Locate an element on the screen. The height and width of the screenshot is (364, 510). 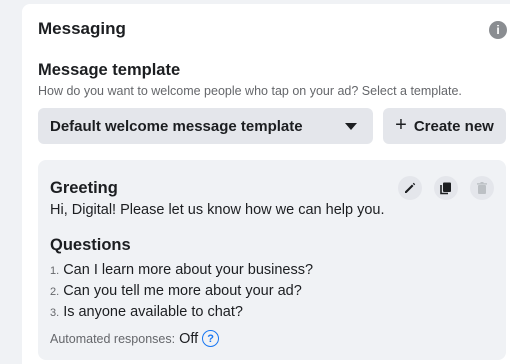
copy-icon is located at coordinates (445, 188).